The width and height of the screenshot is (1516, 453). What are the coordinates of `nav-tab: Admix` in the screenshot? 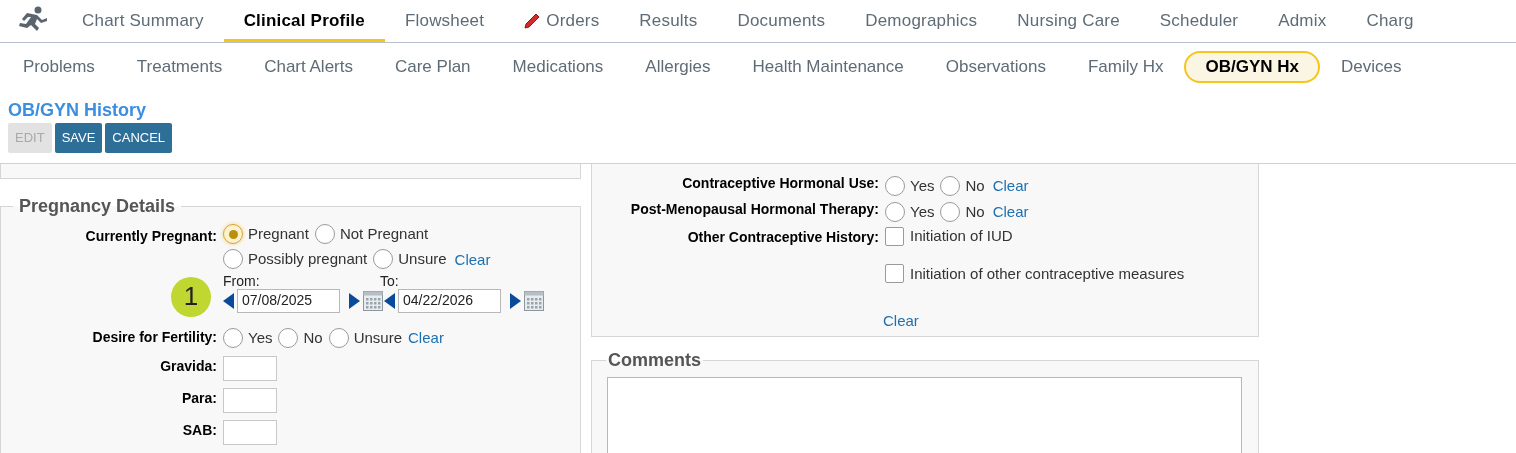 It's located at (1302, 22).